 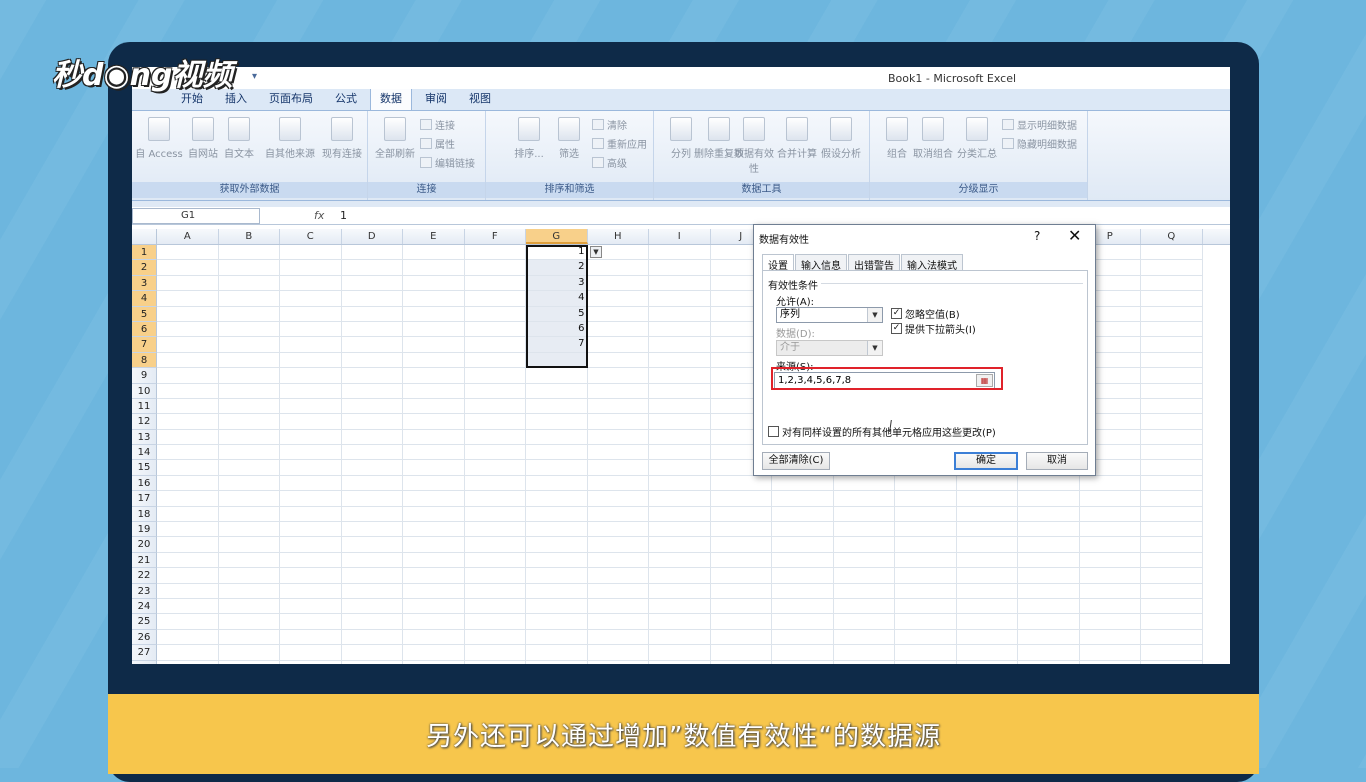 I want to click on hide-detail-button: 隐藏明细数据, so click(x=1039, y=143).